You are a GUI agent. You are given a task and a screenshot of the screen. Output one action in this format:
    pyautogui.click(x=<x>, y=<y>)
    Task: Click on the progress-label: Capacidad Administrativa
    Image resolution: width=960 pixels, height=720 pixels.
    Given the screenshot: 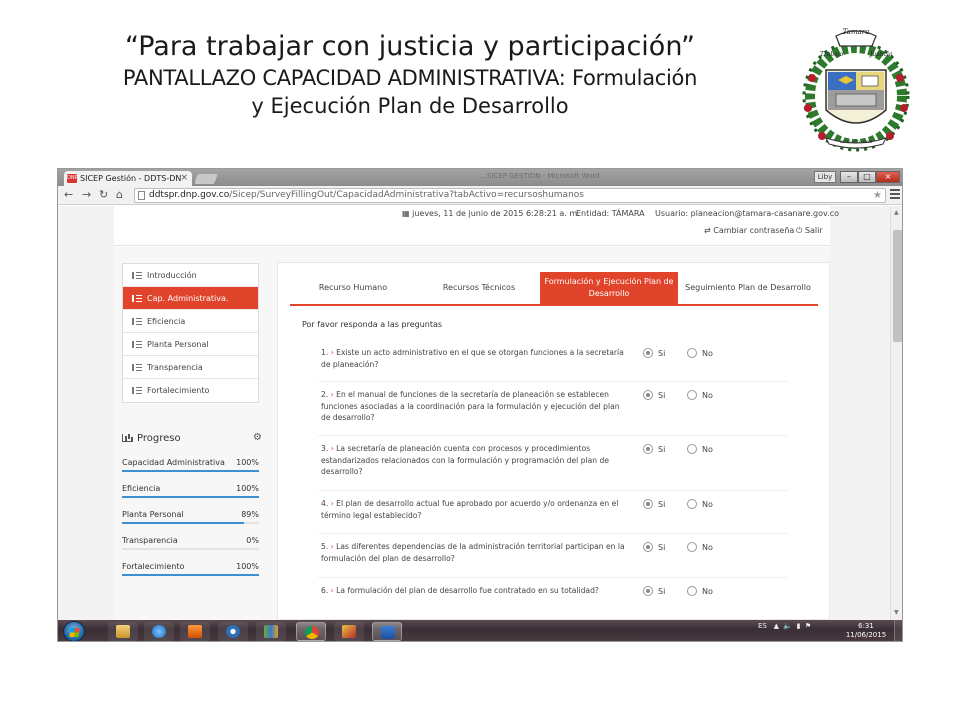 What is the action you would take?
    pyautogui.click(x=173, y=462)
    